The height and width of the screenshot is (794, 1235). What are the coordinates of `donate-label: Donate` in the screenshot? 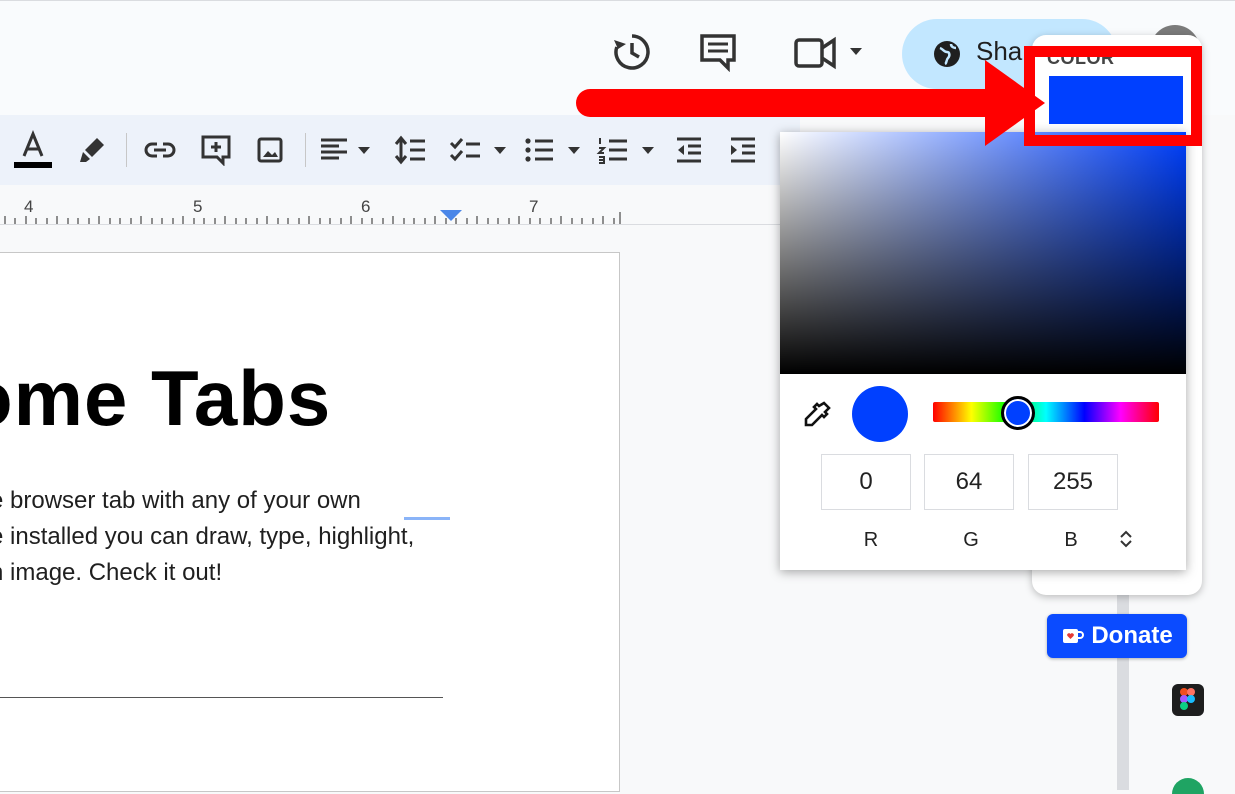 It's located at (1132, 635).